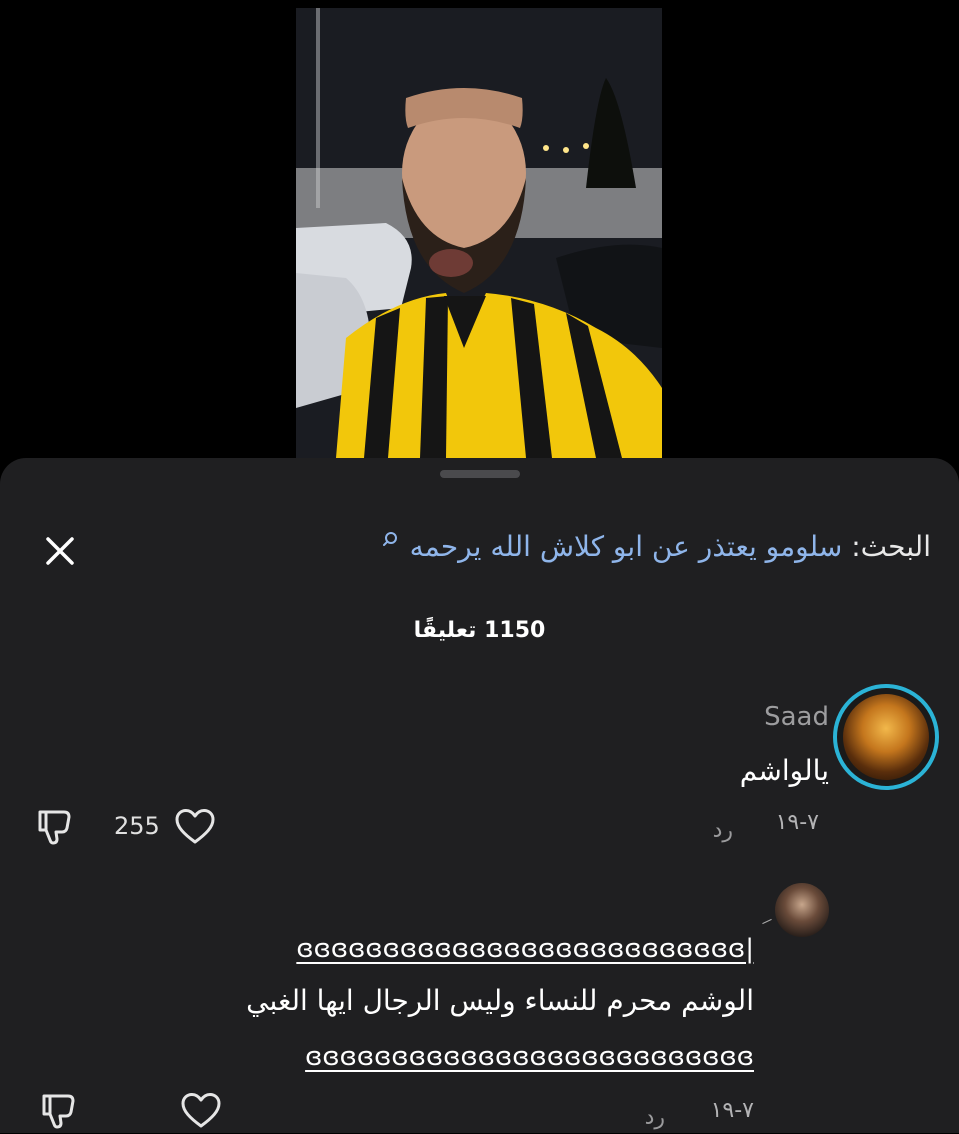  I want to click on comment-username: Saad, so click(796, 717).